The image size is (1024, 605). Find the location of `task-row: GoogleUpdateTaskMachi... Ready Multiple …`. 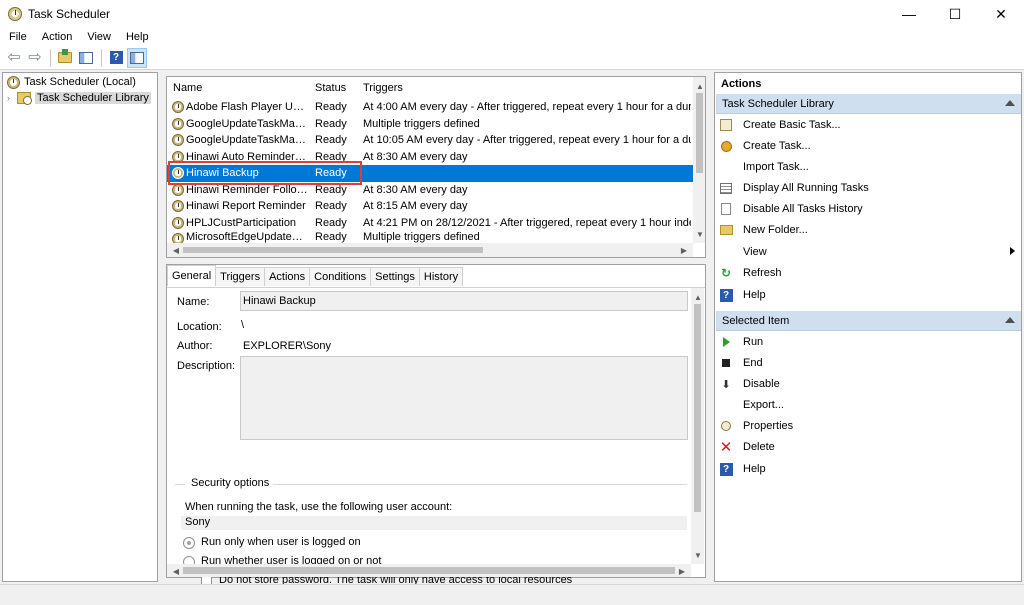

task-row: GoogleUpdateTaskMachi... Ready Multiple … is located at coordinates (430, 124).